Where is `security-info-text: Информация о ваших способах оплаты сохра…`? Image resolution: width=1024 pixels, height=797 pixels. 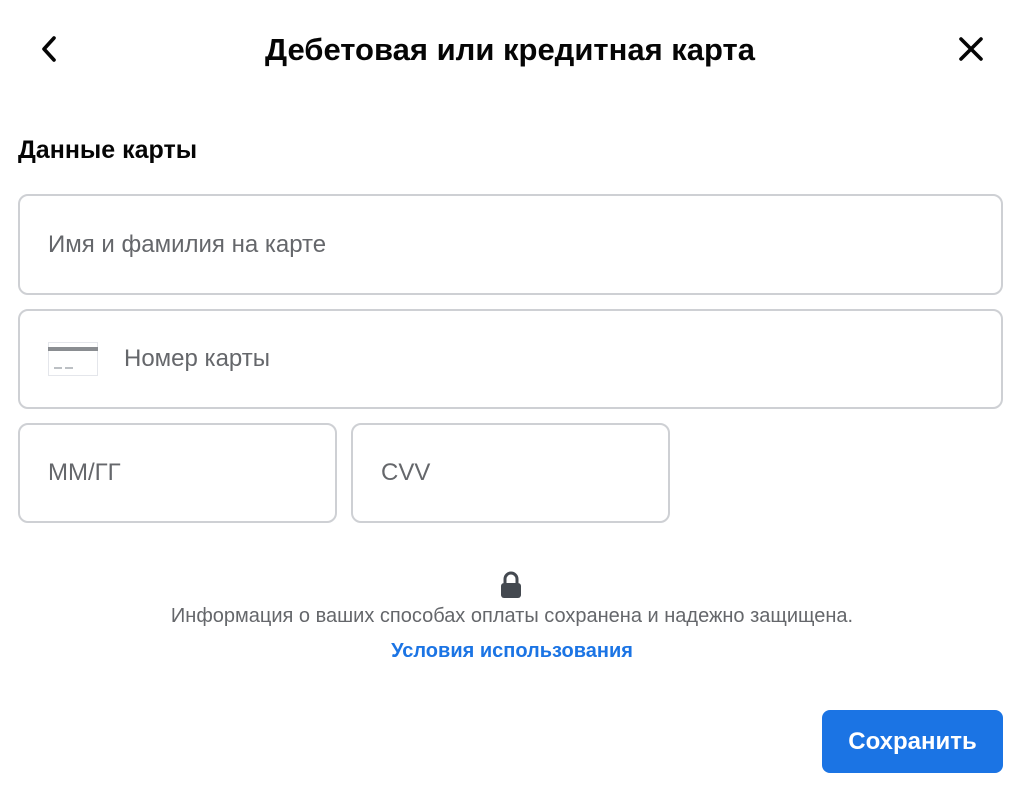 security-info-text: Информация о ваших способах оплаты сохра… is located at coordinates (512, 616).